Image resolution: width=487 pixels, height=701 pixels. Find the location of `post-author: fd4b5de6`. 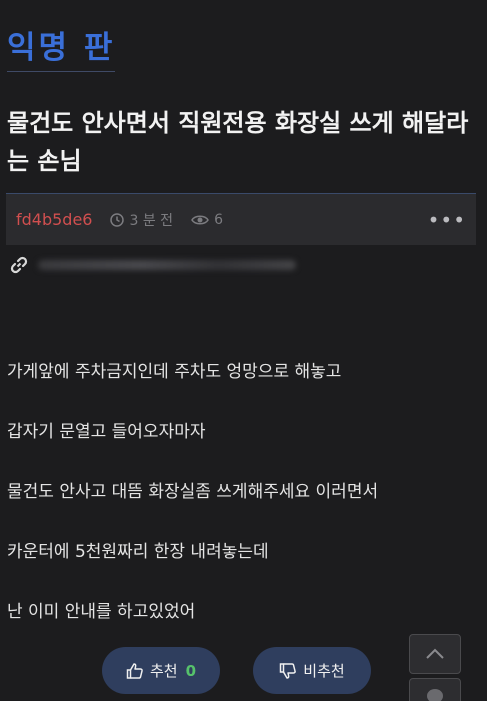

post-author: fd4b5de6 is located at coordinates (54, 219).